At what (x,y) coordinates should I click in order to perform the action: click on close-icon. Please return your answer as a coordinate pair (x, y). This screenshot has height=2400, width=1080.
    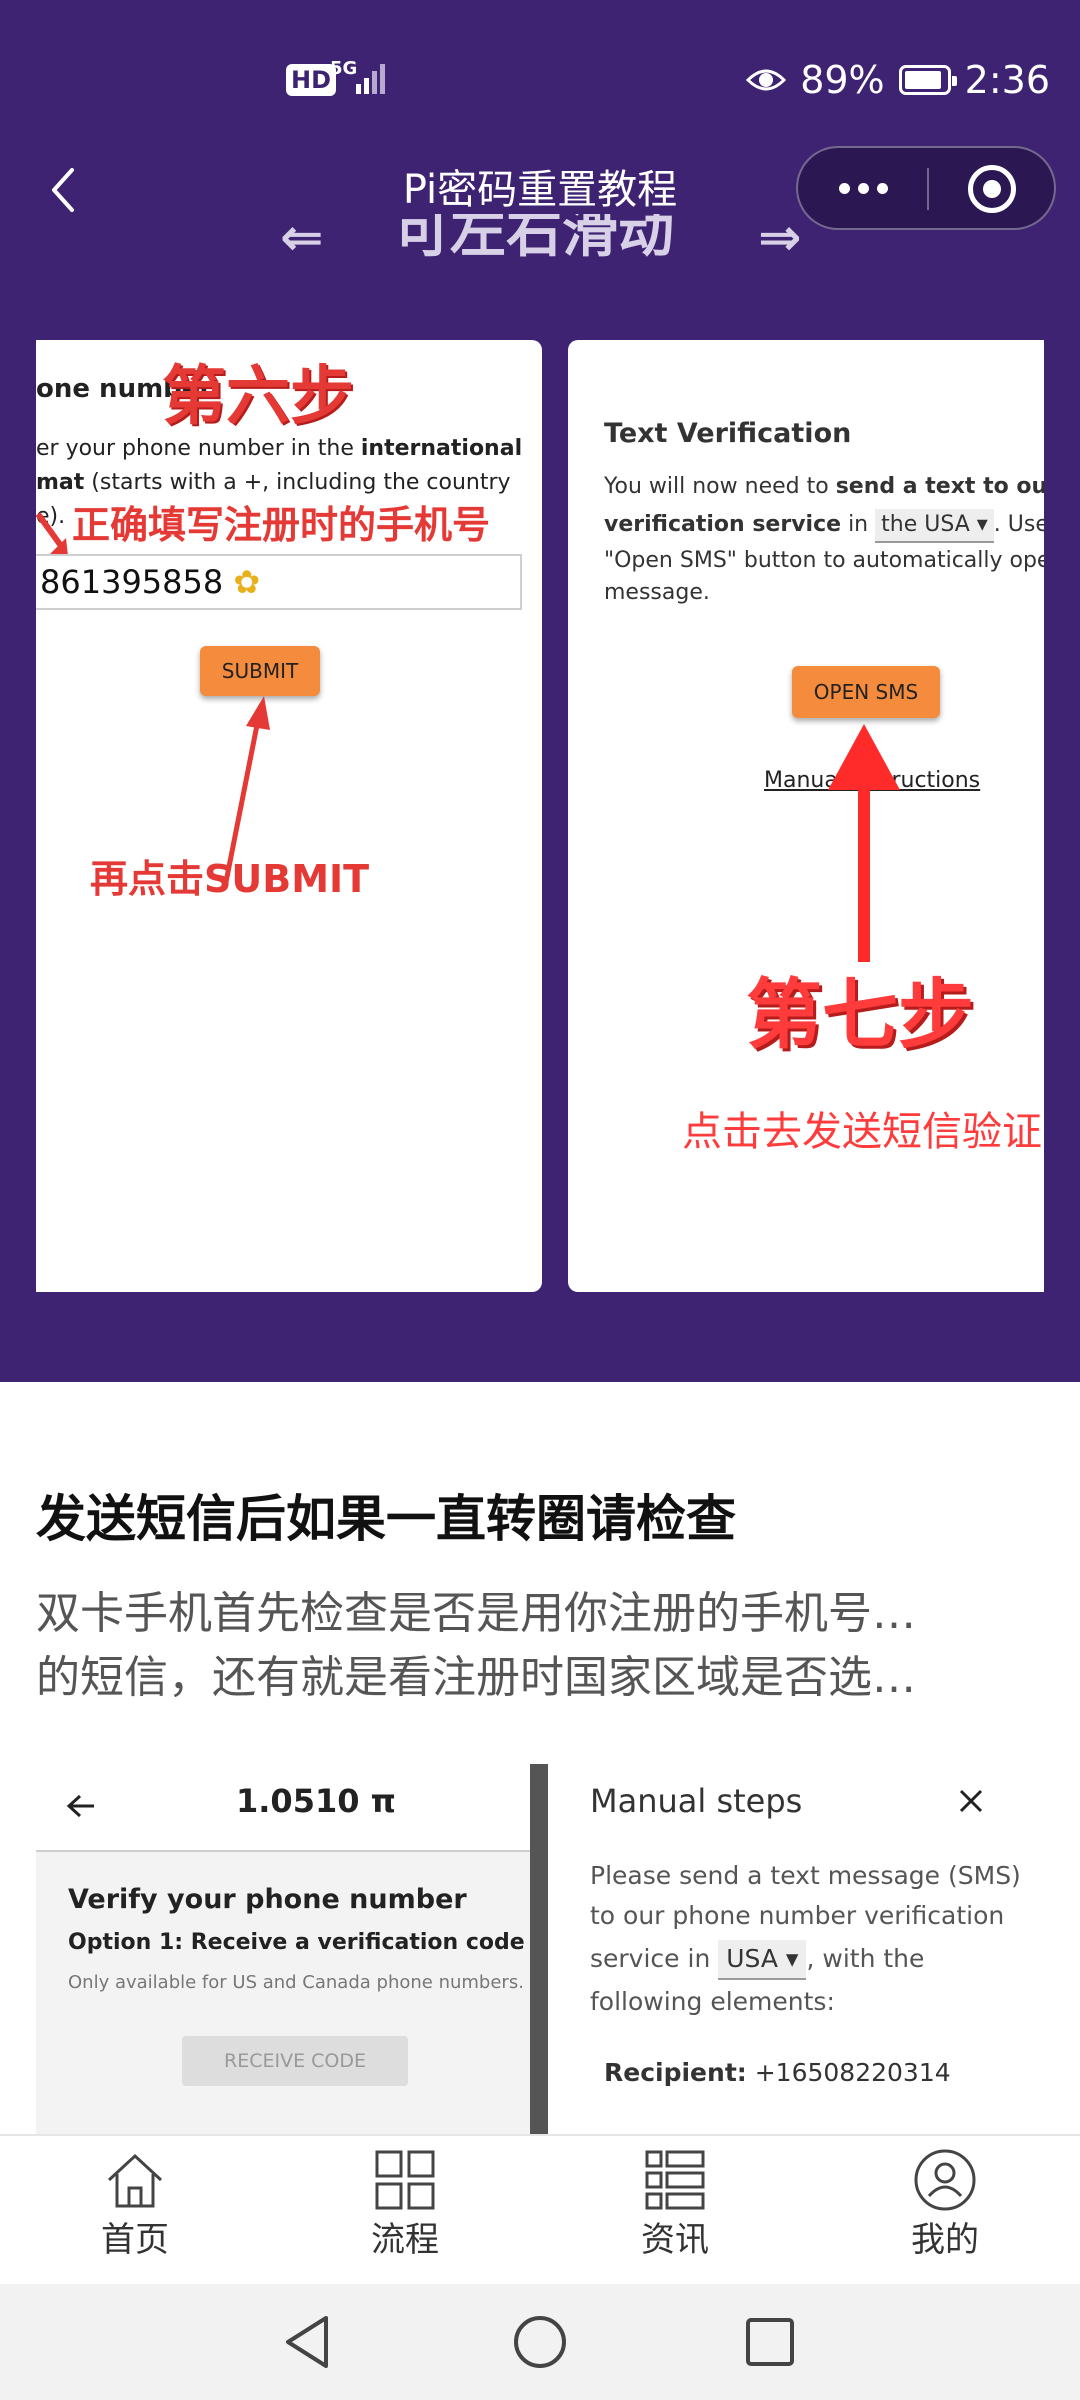
    Looking at the image, I should click on (971, 1801).